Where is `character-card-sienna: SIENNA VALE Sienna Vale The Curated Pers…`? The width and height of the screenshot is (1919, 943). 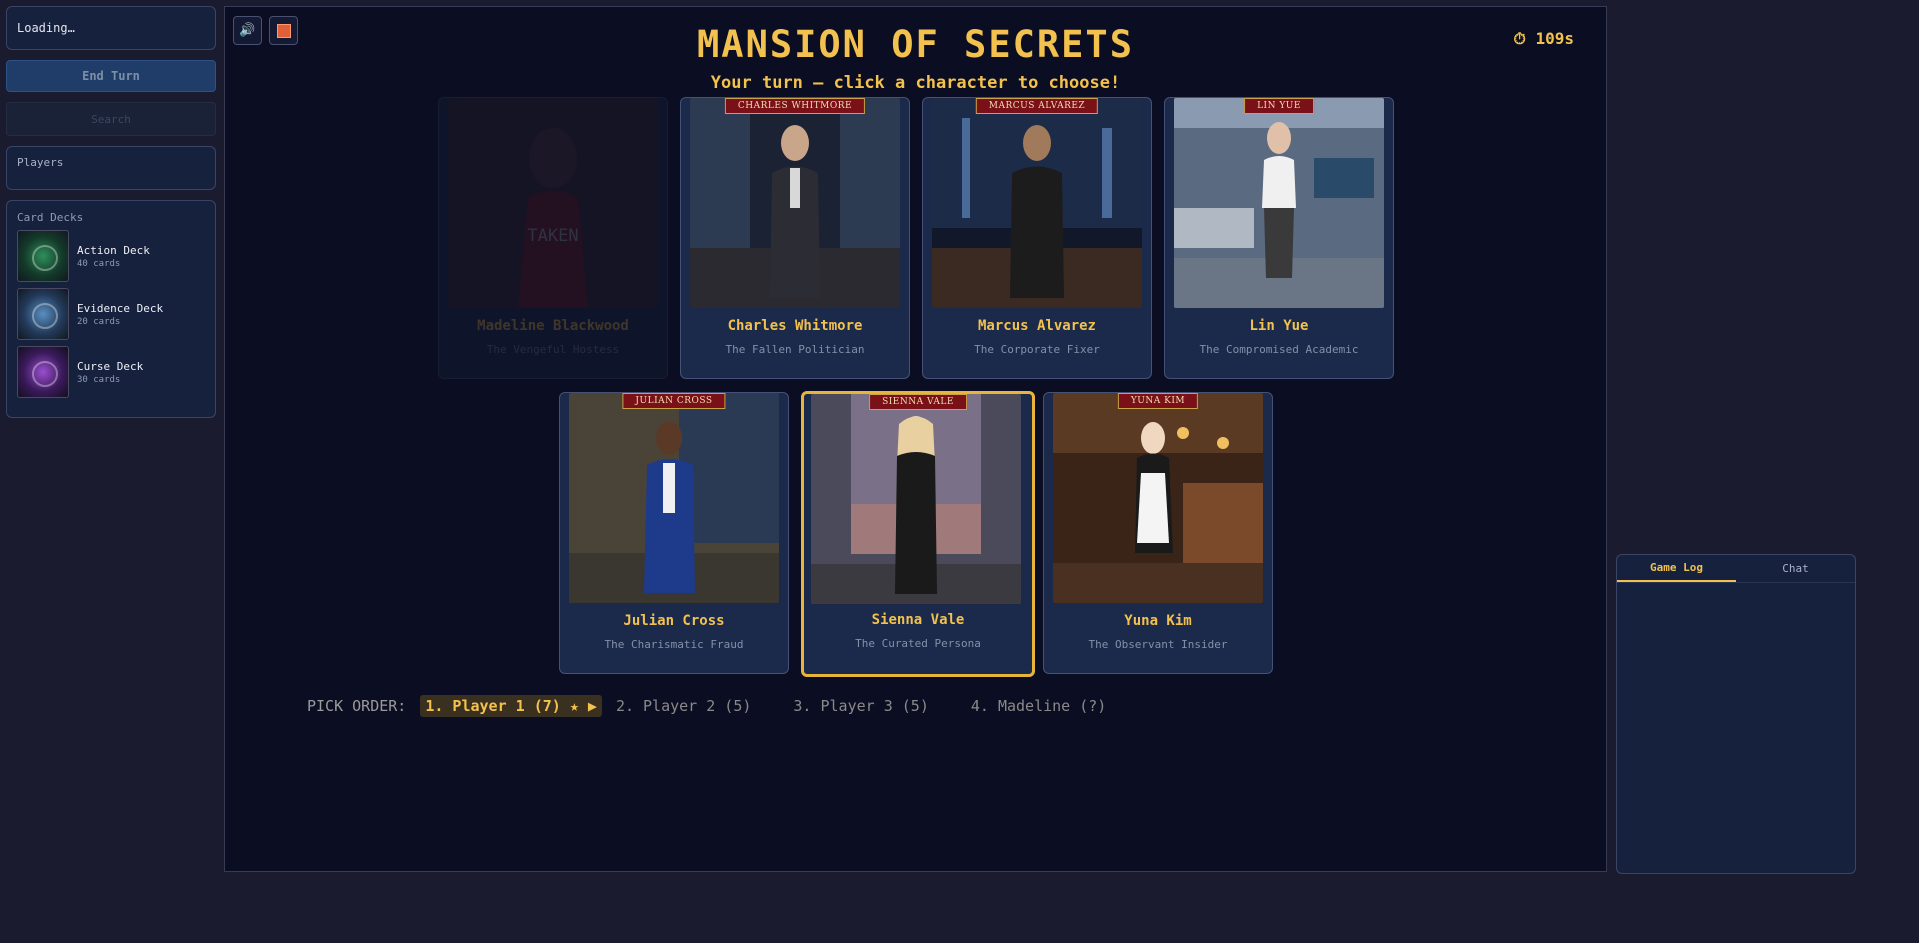
character-card-sienna: SIENNA VALE Sienna Vale The Curated Pers… is located at coordinates (918, 534).